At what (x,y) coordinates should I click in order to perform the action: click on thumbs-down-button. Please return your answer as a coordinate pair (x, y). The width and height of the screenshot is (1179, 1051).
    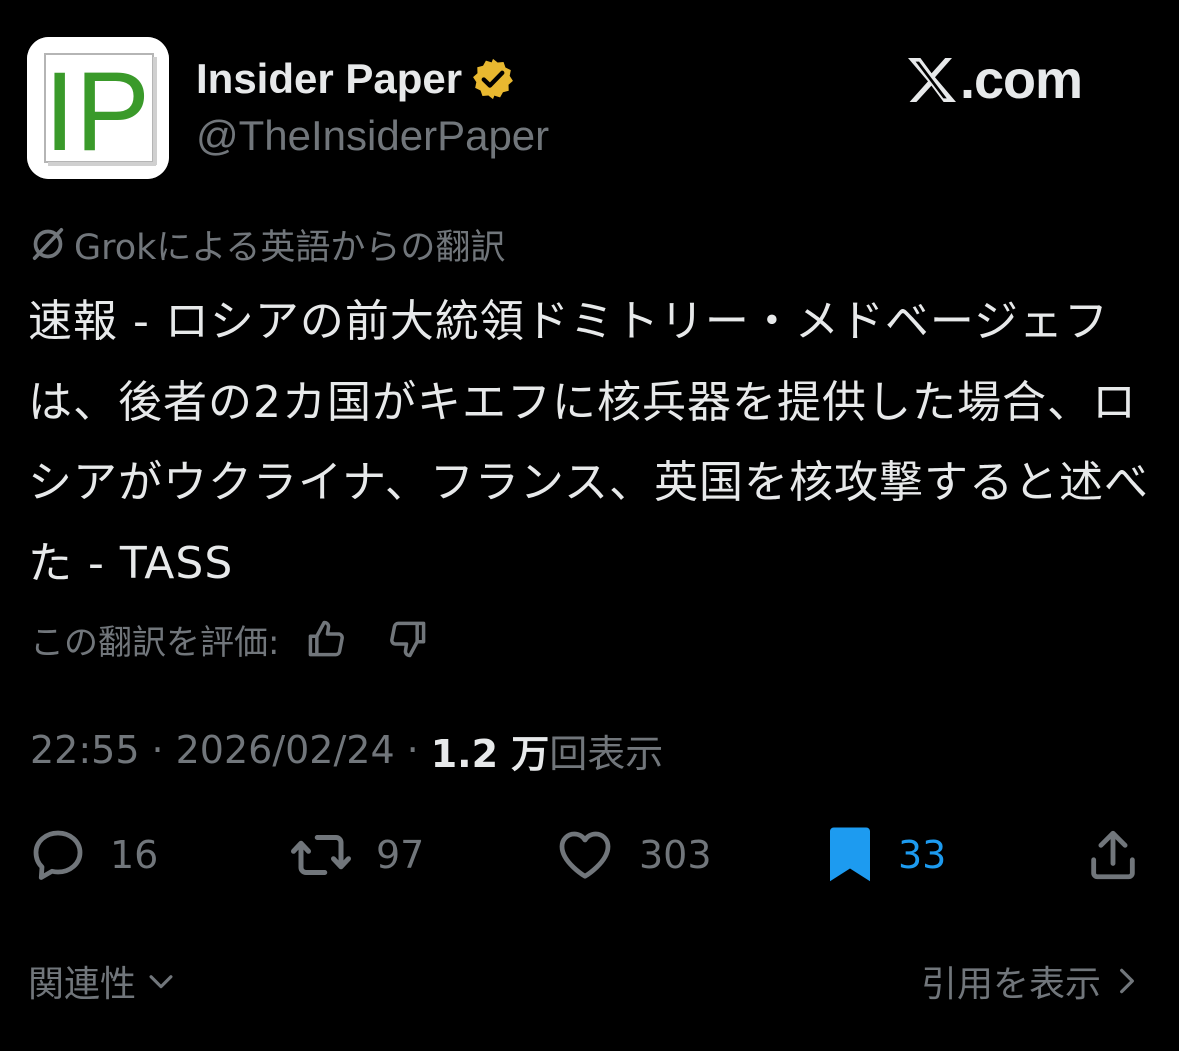
    Looking at the image, I should click on (408, 639).